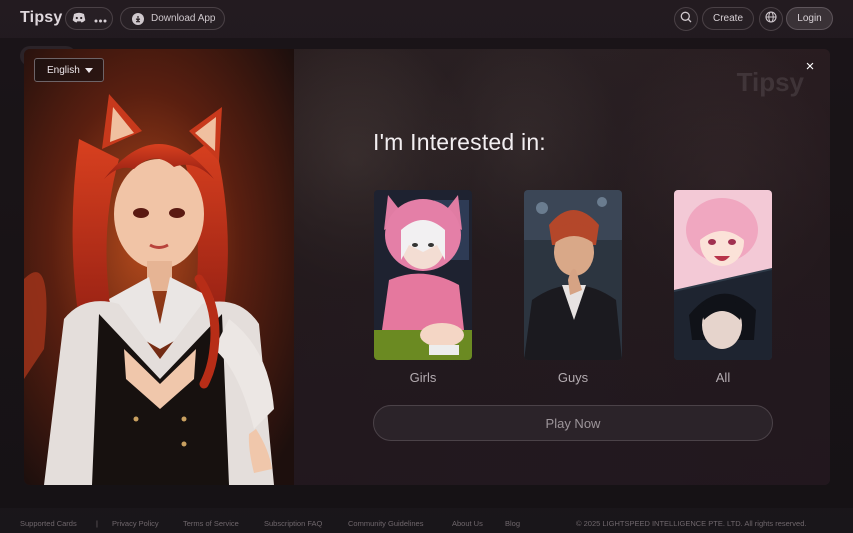 Image resolution: width=853 pixels, height=533 pixels. What do you see at coordinates (770, 82) in the screenshot?
I see `watermark-logo: Tipsy` at bounding box center [770, 82].